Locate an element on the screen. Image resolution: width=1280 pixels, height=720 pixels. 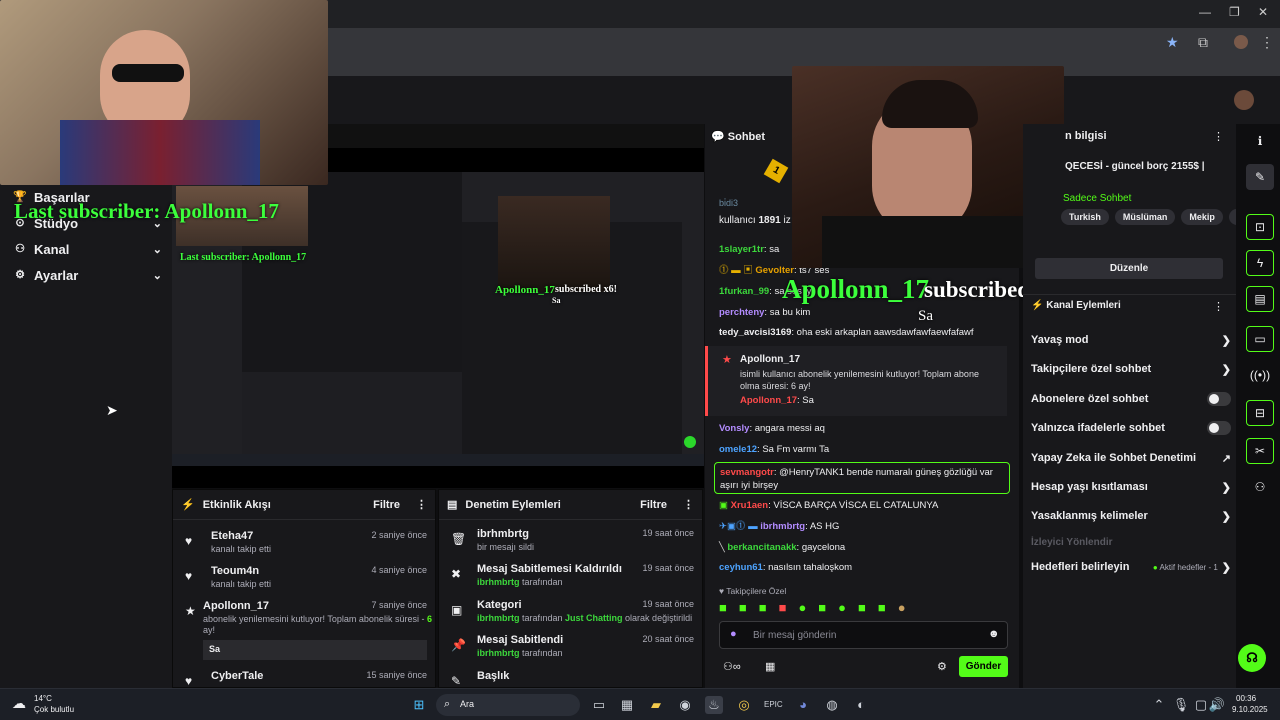
chat-username: 1slayer1tr is located at coordinates (741, 249).